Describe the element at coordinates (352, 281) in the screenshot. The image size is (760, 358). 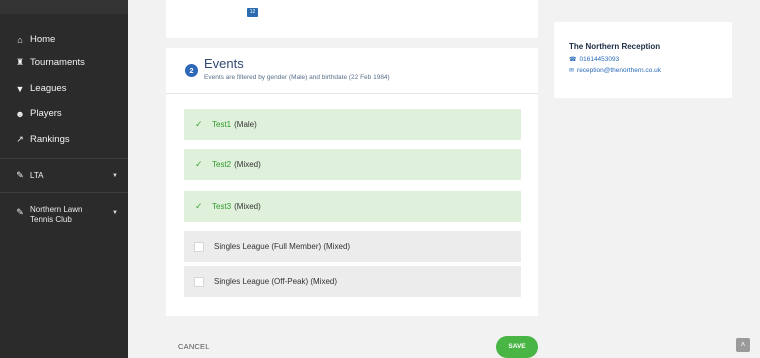
I see `event-option-singles-off-peak: Singles League (Off-Peak) (Mixed)` at that location.